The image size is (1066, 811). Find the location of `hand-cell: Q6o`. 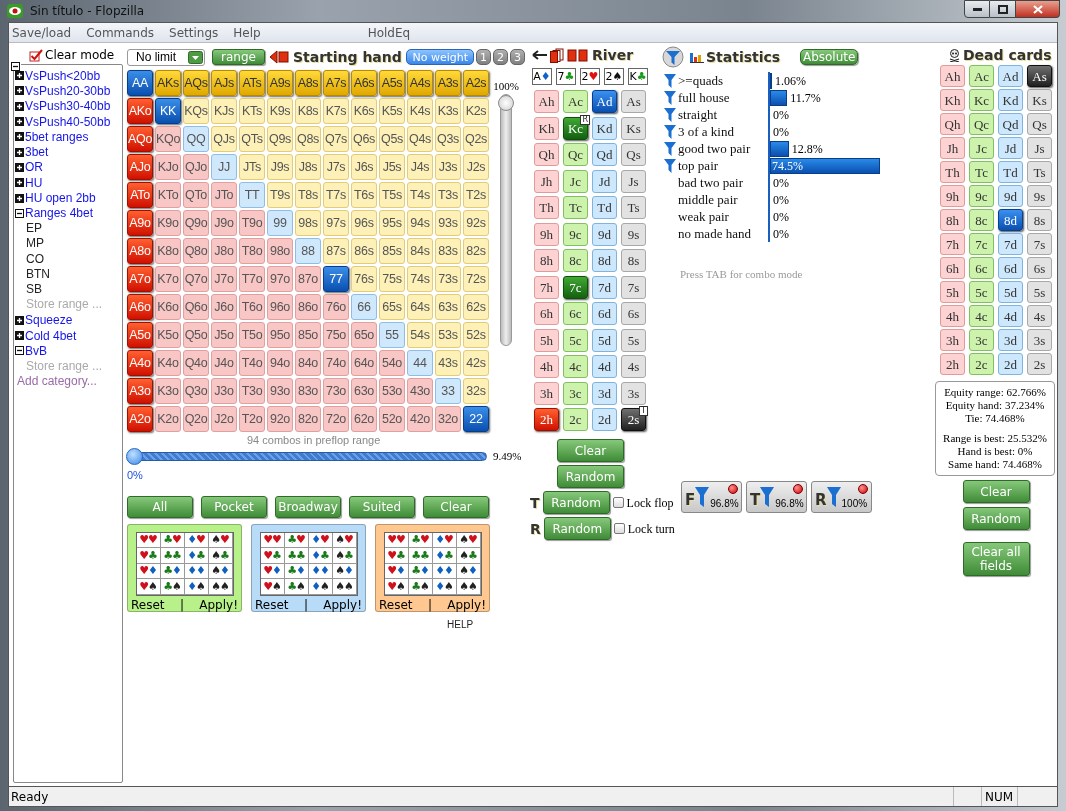

hand-cell: Q6o is located at coordinates (196, 307).